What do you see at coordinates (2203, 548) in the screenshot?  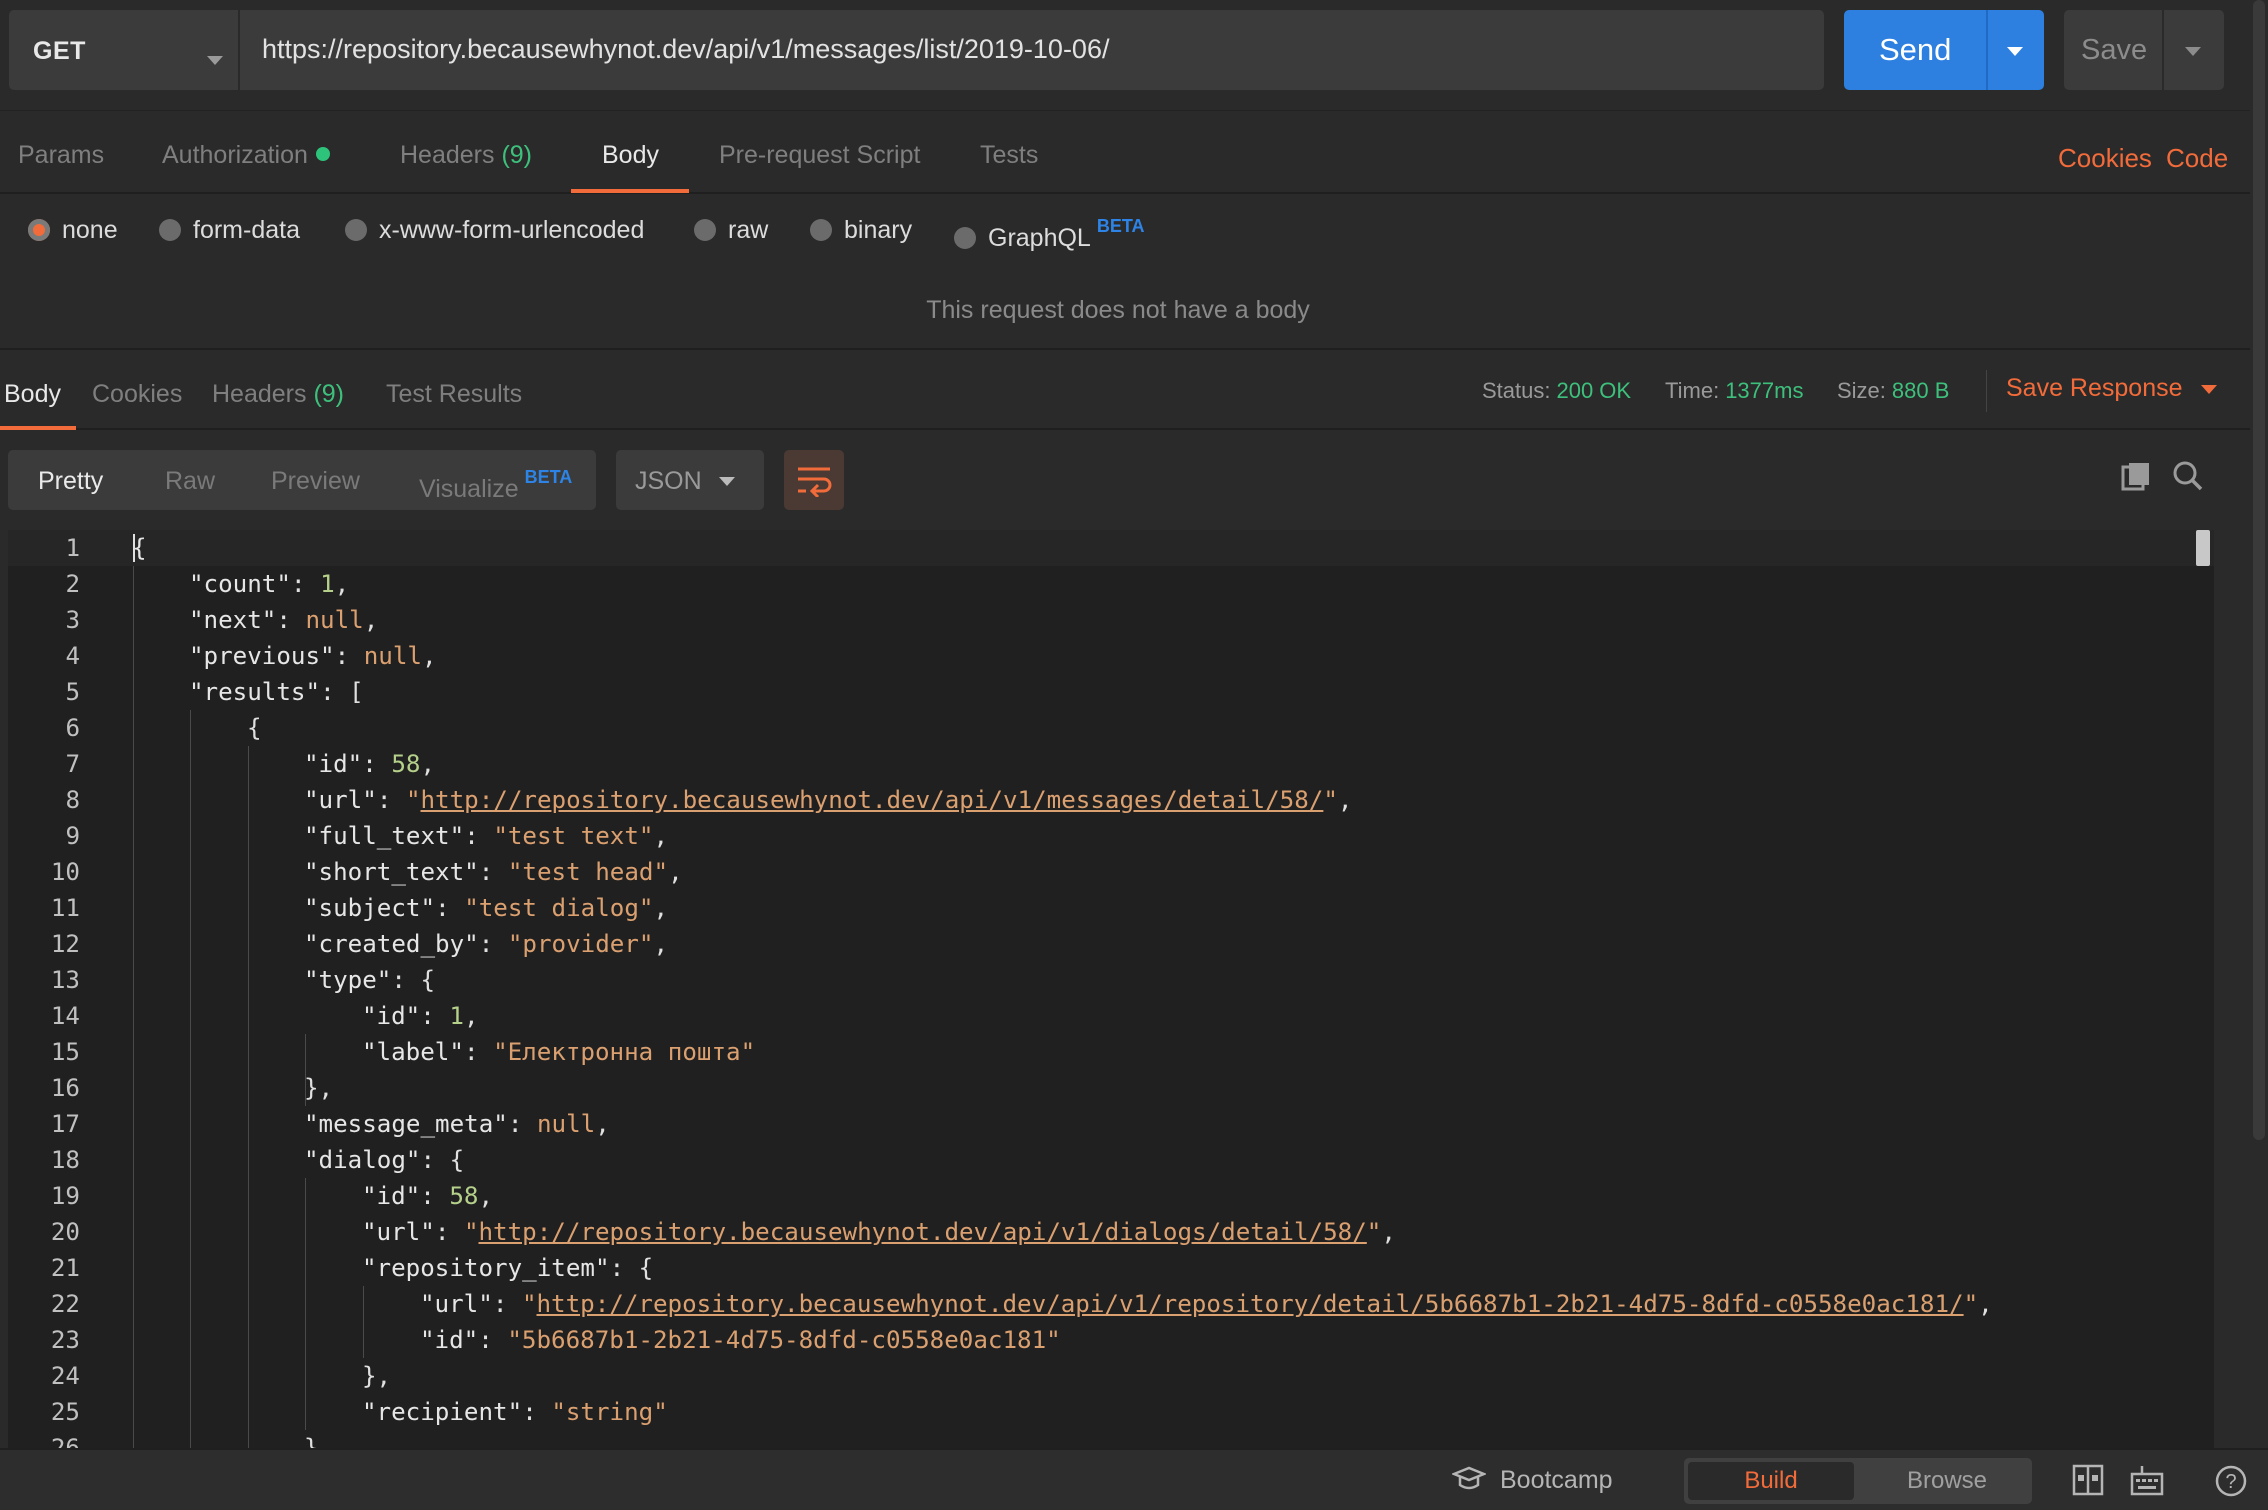 I see `editor-scrollbar-thumb` at bounding box center [2203, 548].